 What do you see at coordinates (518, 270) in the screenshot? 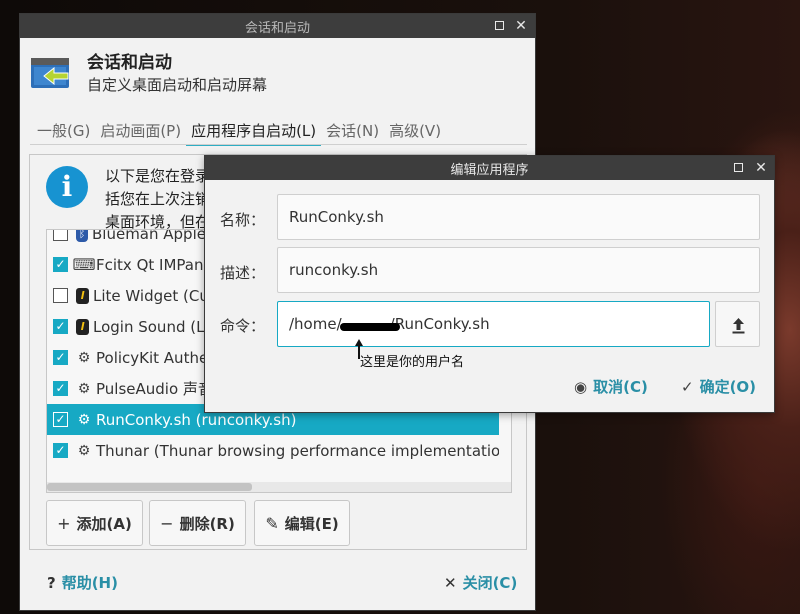
I see `description-field: runconky.sh` at bounding box center [518, 270].